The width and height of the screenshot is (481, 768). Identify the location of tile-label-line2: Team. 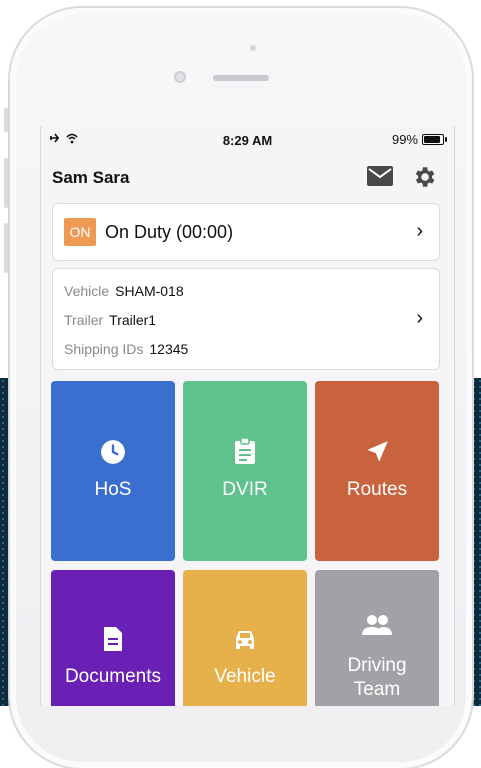
(377, 689).